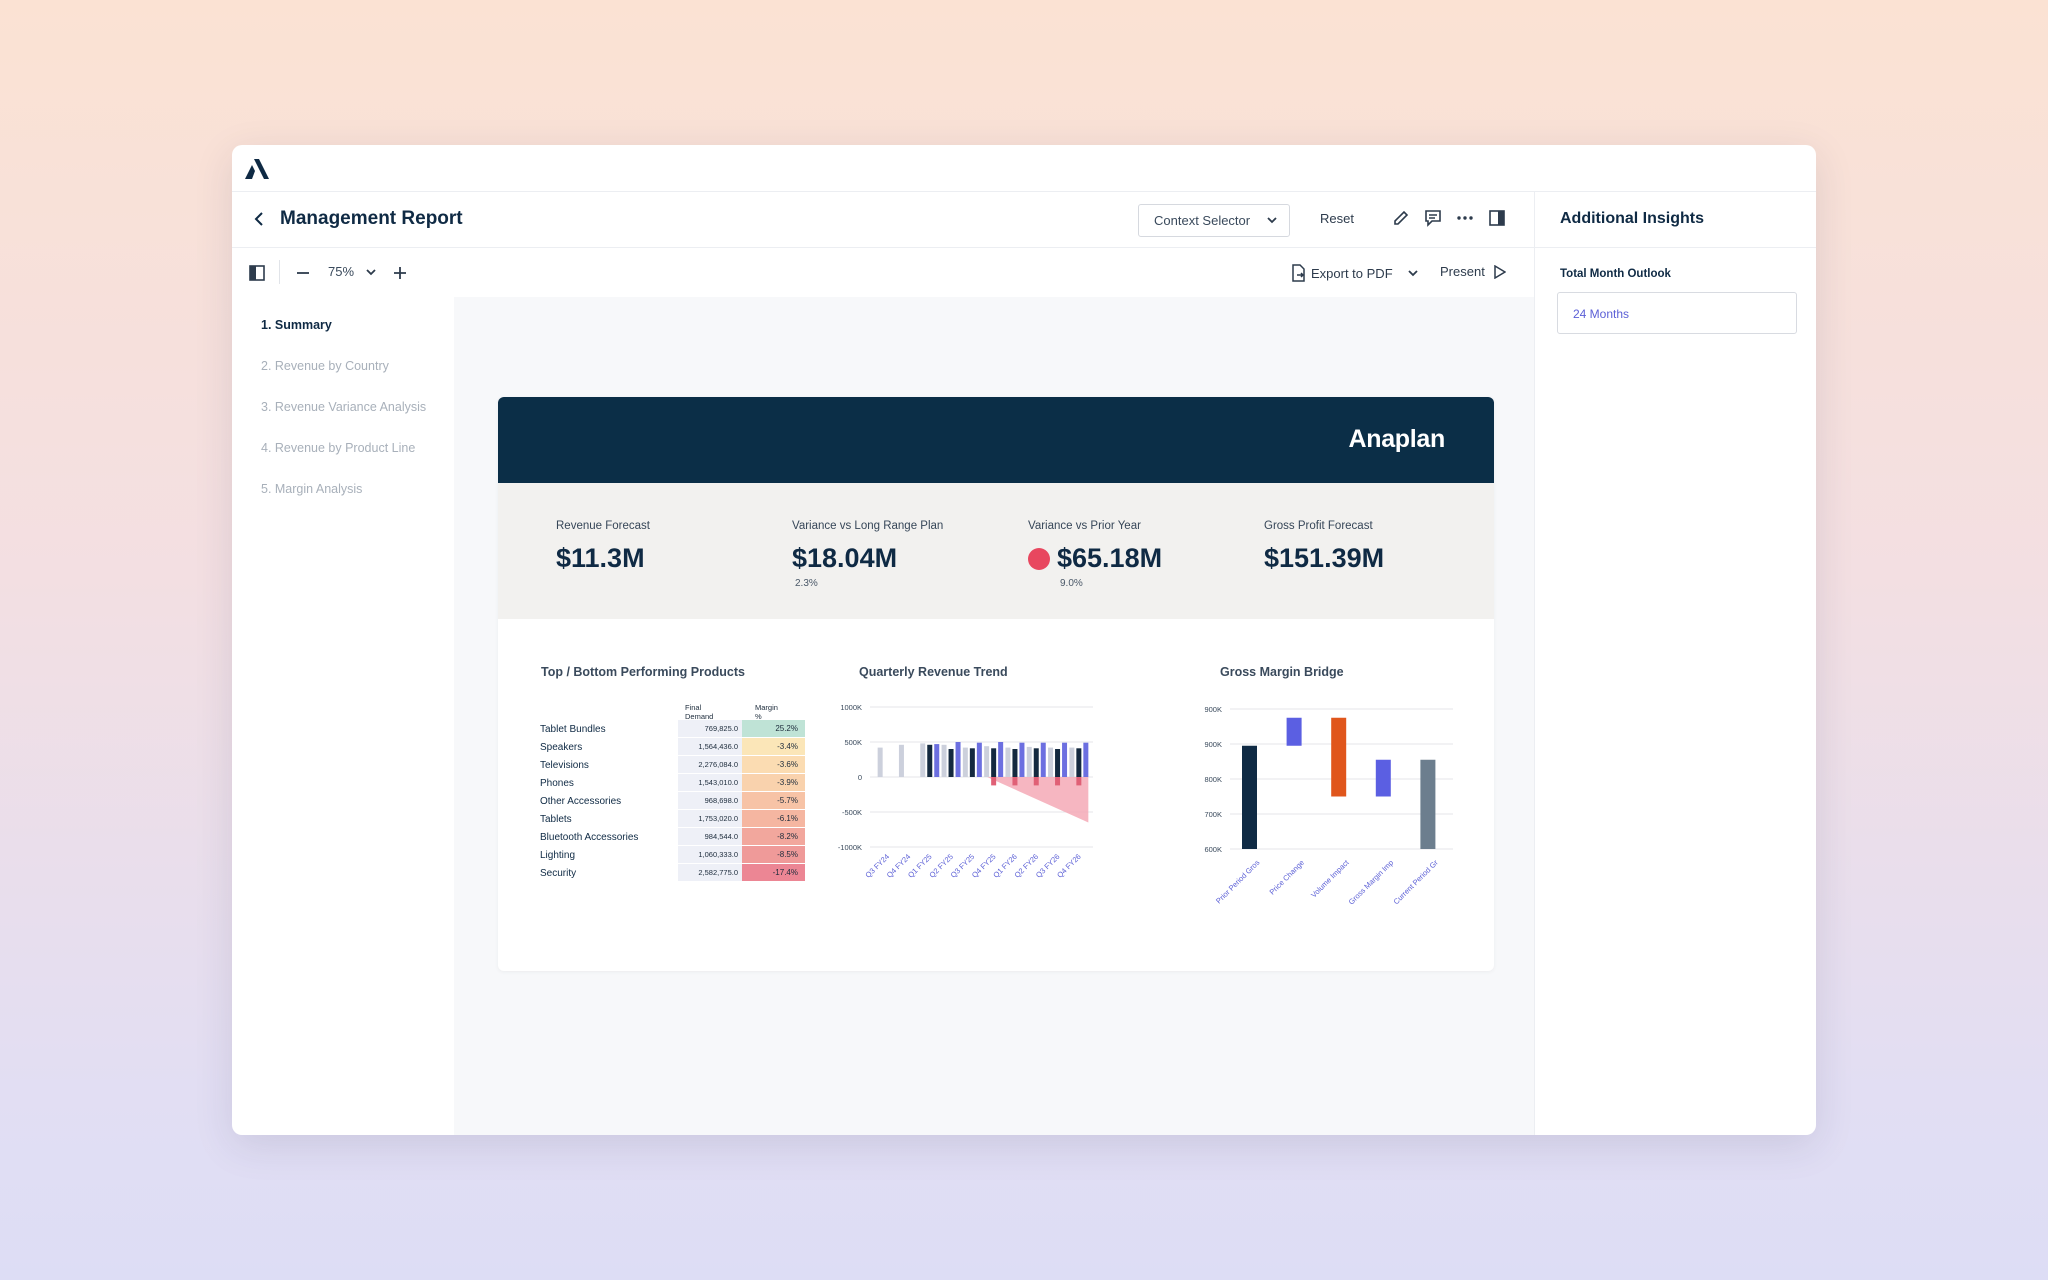 Image resolution: width=2048 pixels, height=1280 pixels. Describe the element at coordinates (996, 440) in the screenshot. I see `report-banner: Anaplan` at that location.